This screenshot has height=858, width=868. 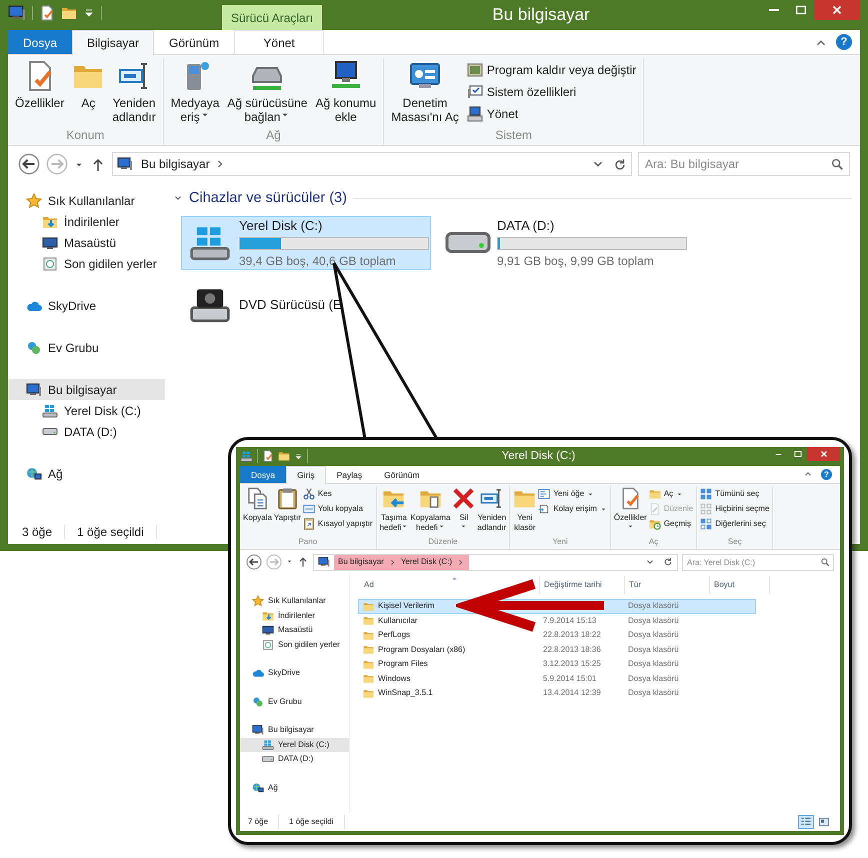 What do you see at coordinates (394, 510) in the screenshot?
I see `ribbon-button: Taşıma hedefi` at bounding box center [394, 510].